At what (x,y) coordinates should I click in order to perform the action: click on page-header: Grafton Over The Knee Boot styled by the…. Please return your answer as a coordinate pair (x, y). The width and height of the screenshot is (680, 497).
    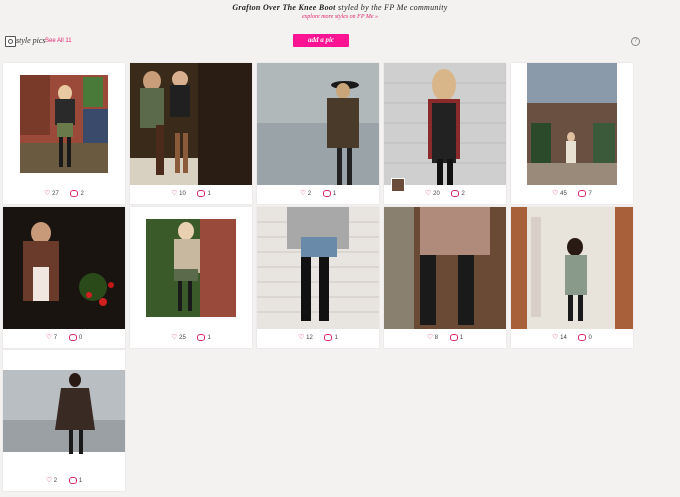
    Looking at the image, I should click on (340, 13).